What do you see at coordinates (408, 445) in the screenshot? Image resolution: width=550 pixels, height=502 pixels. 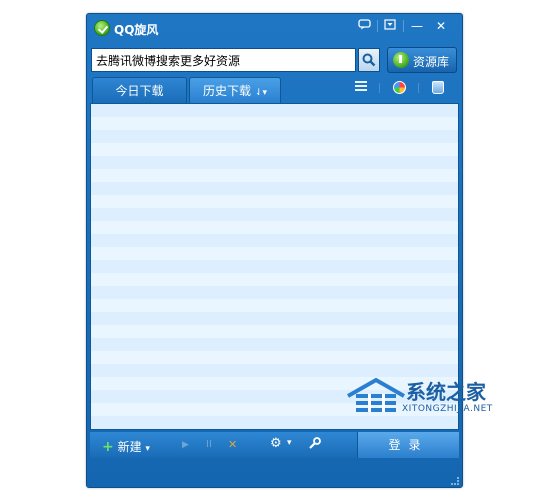 I see `login-button: 登录` at bounding box center [408, 445].